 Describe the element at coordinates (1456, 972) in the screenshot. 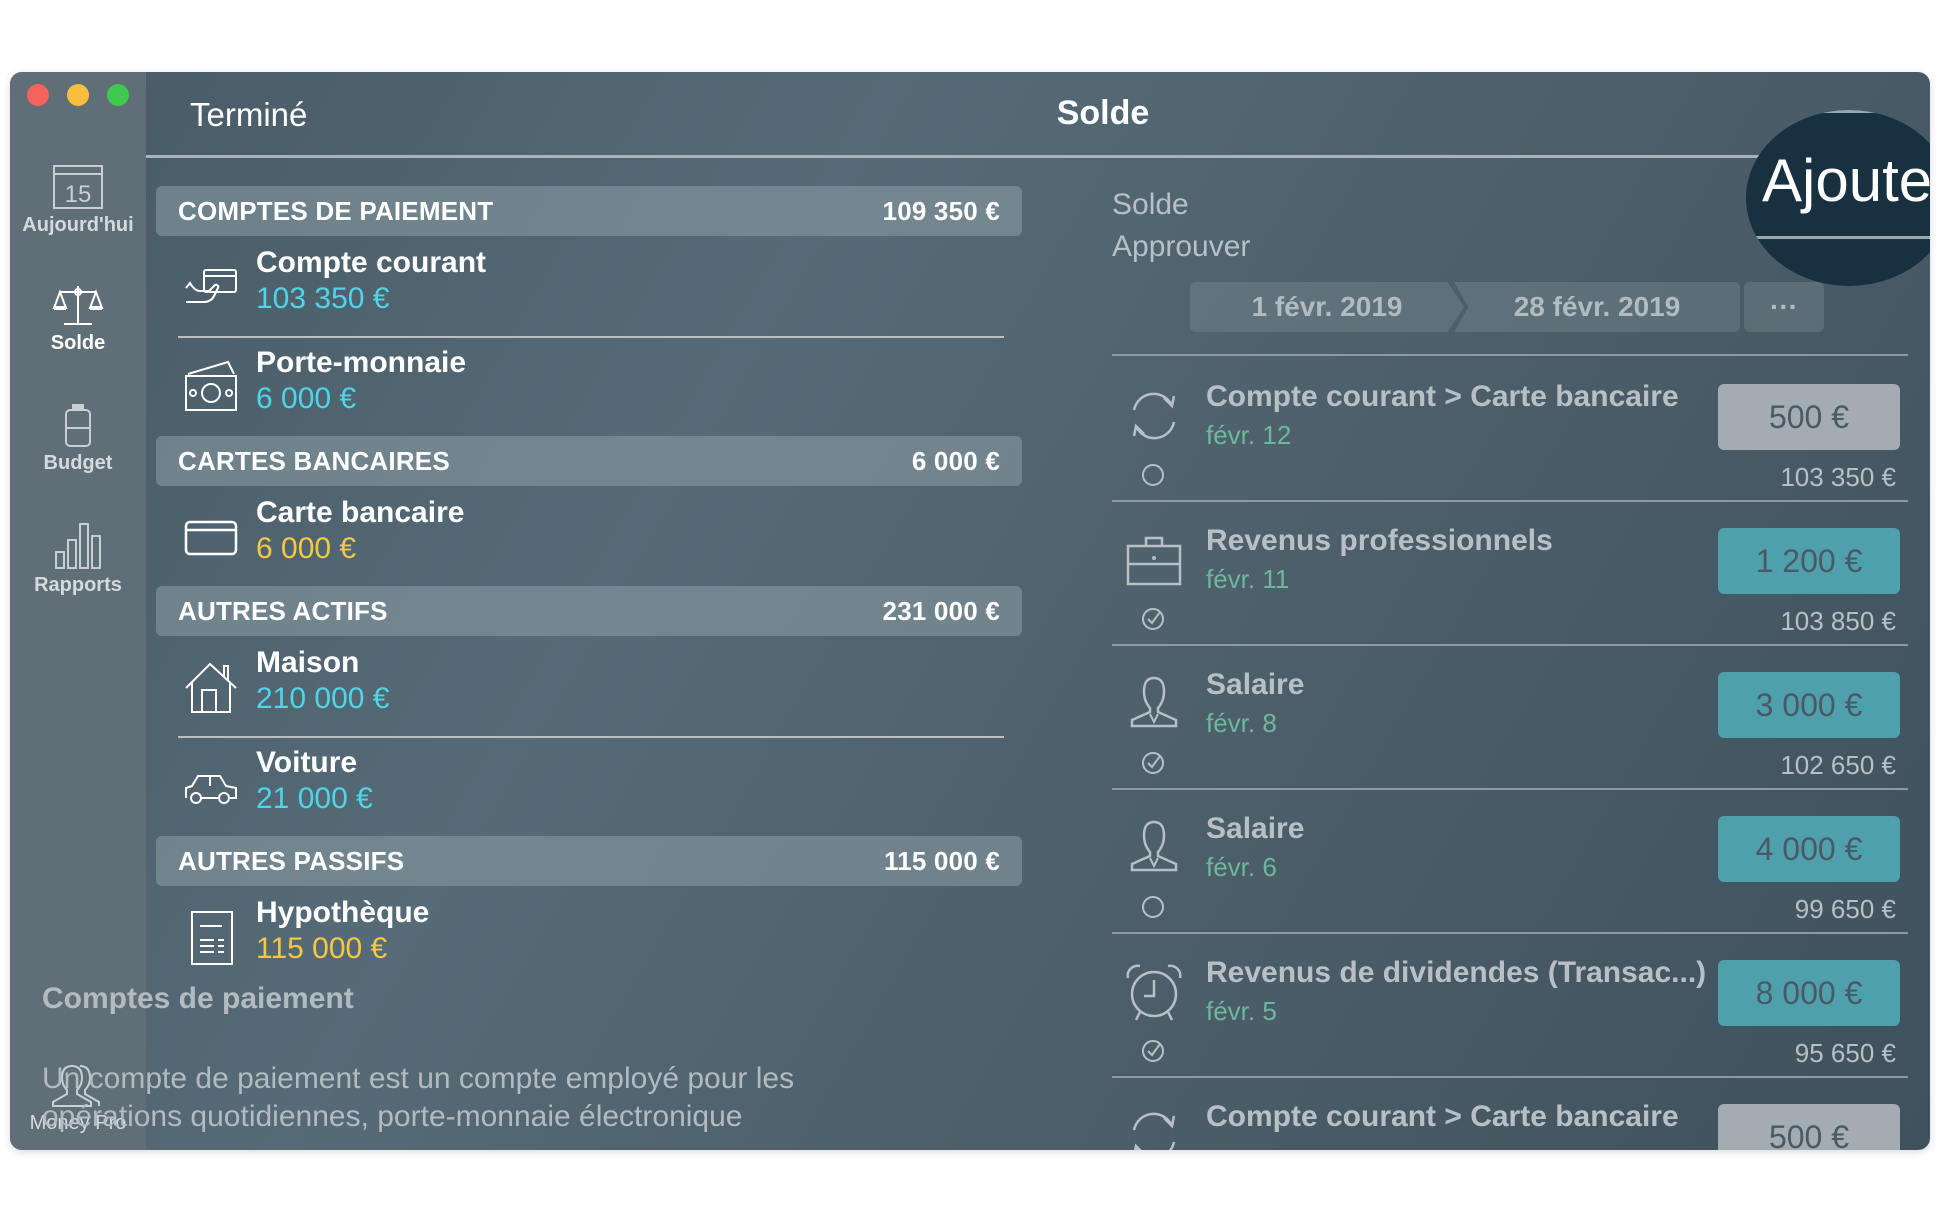

I see `transaction-title: Revenus de dividendes (Transac...)` at that location.